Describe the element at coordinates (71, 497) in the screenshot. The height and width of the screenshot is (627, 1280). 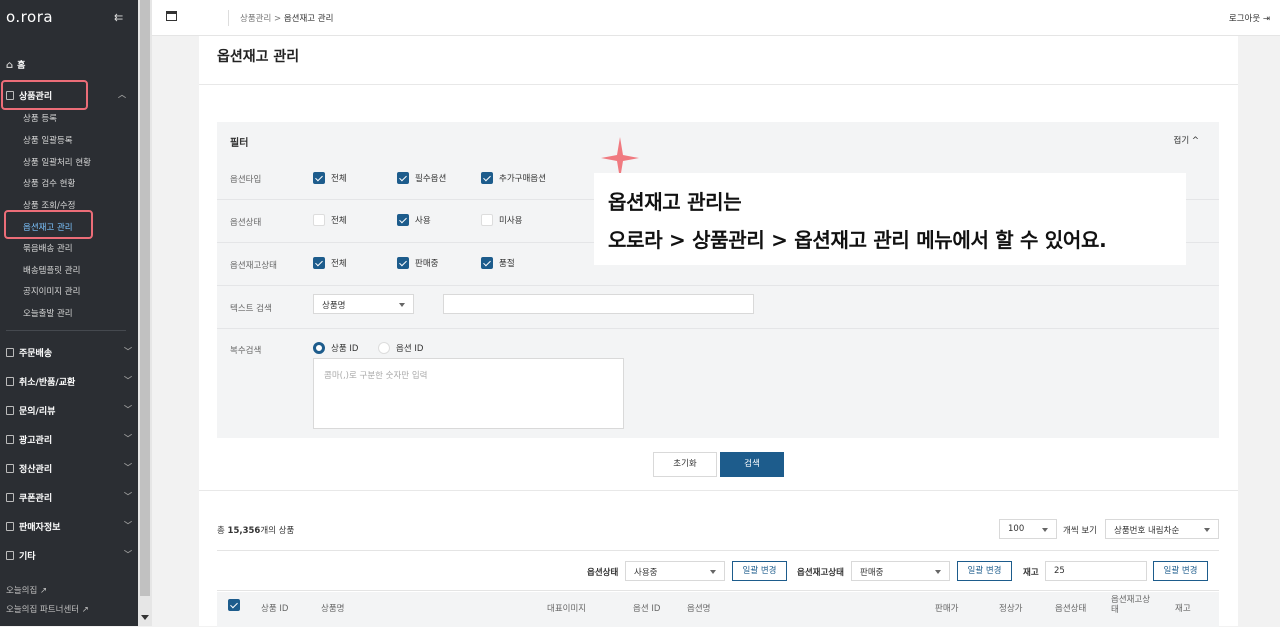
I see `sidebar-item-coupon: 쿠폰관리 ﹀` at that location.